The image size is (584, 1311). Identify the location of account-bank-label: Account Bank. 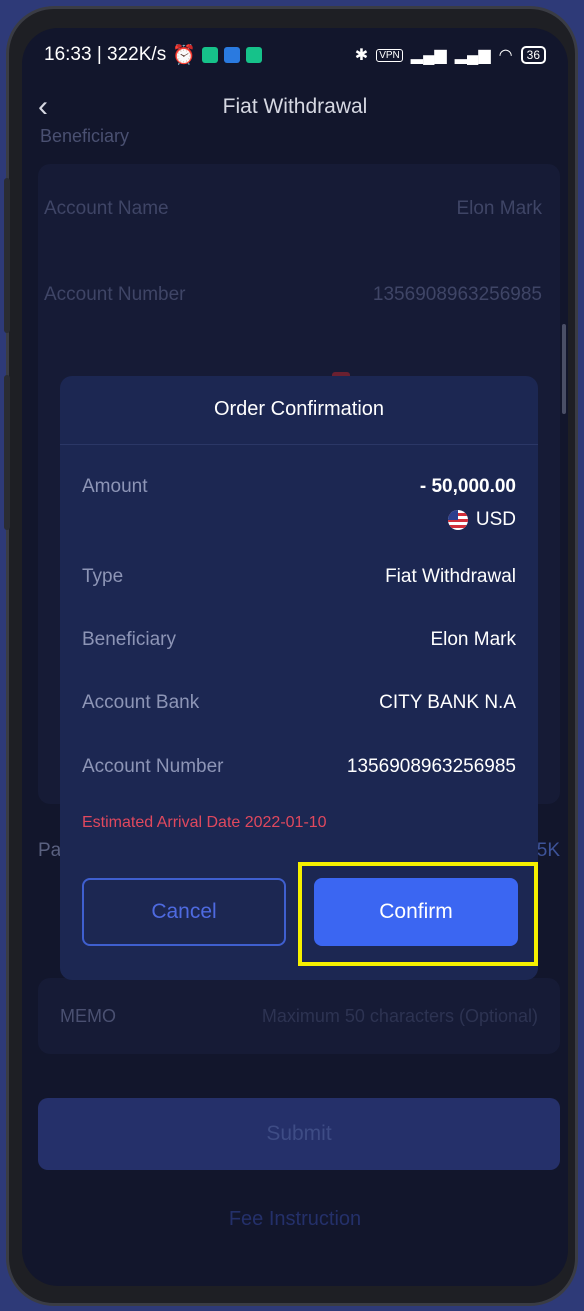
(141, 702).